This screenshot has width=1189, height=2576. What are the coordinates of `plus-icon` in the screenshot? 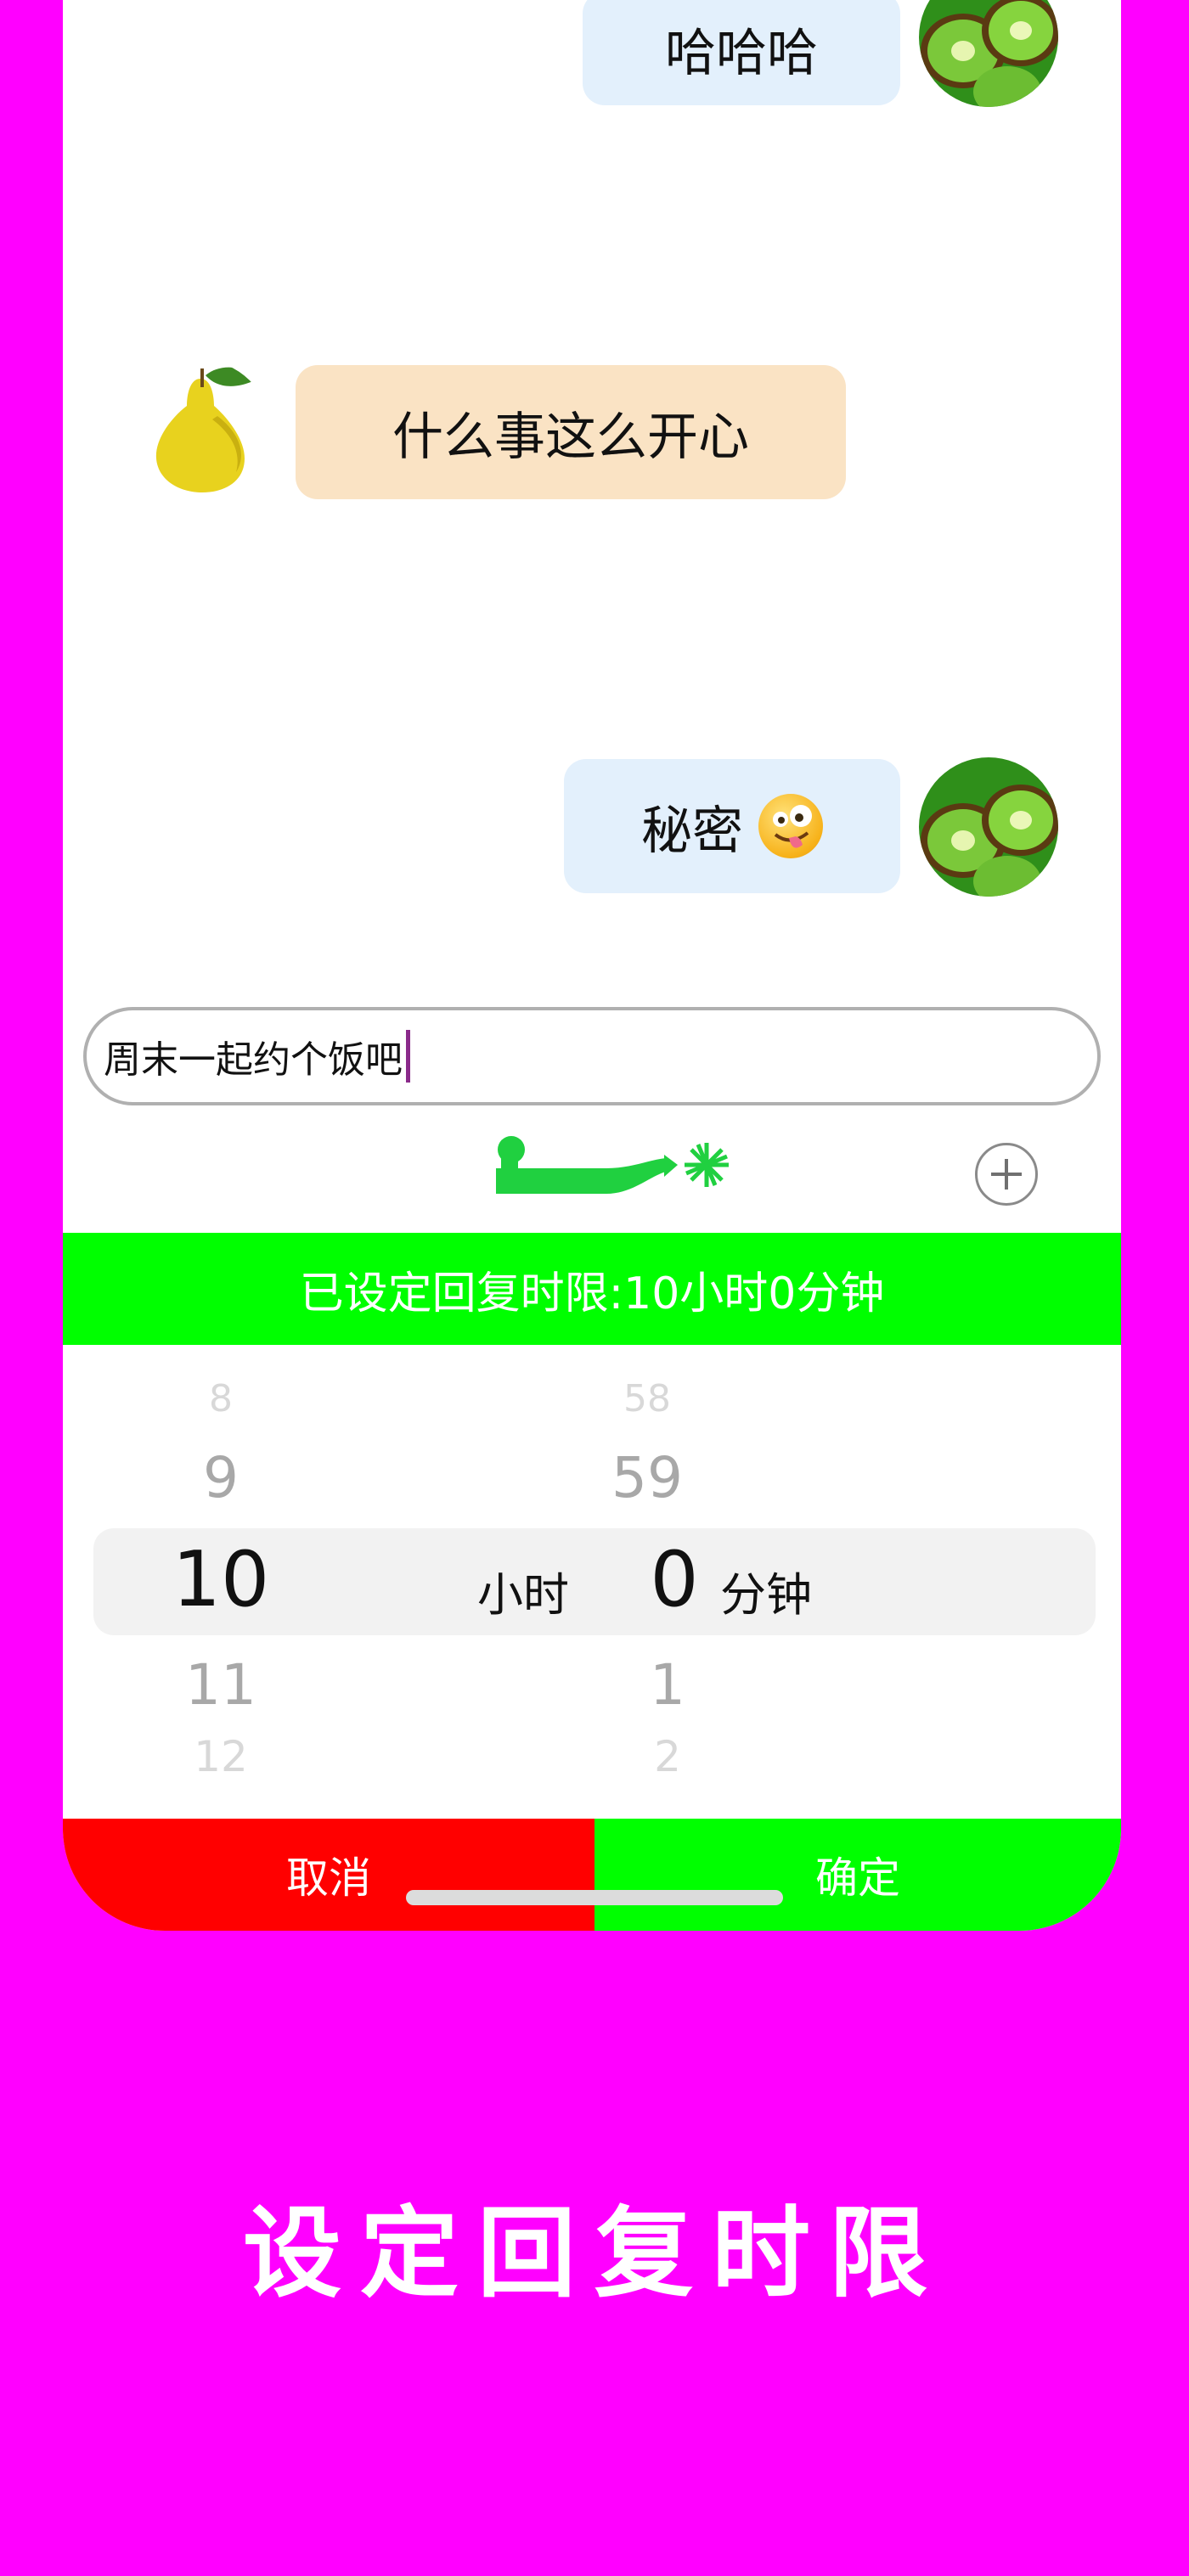 It's located at (1007, 1174).